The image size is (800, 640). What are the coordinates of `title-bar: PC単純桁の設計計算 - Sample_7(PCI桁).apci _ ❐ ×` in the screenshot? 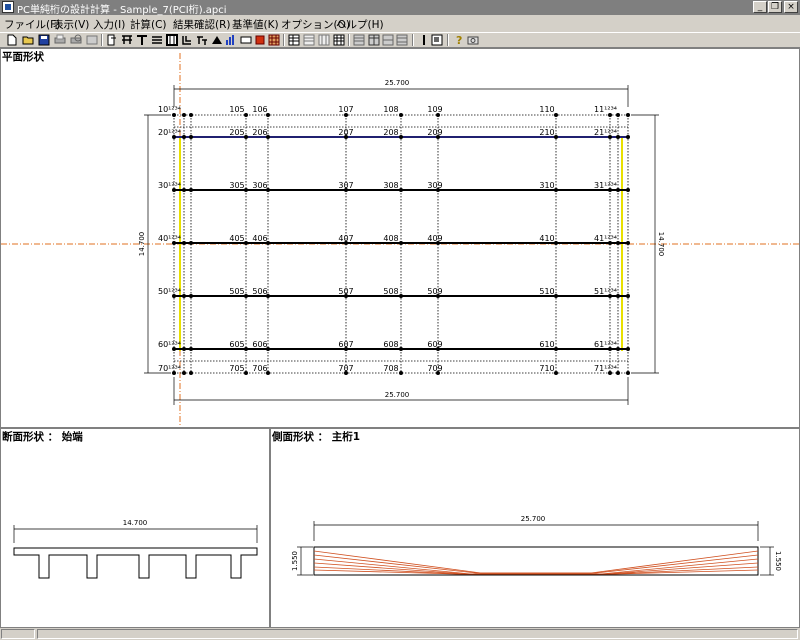 It's located at (400, 8).